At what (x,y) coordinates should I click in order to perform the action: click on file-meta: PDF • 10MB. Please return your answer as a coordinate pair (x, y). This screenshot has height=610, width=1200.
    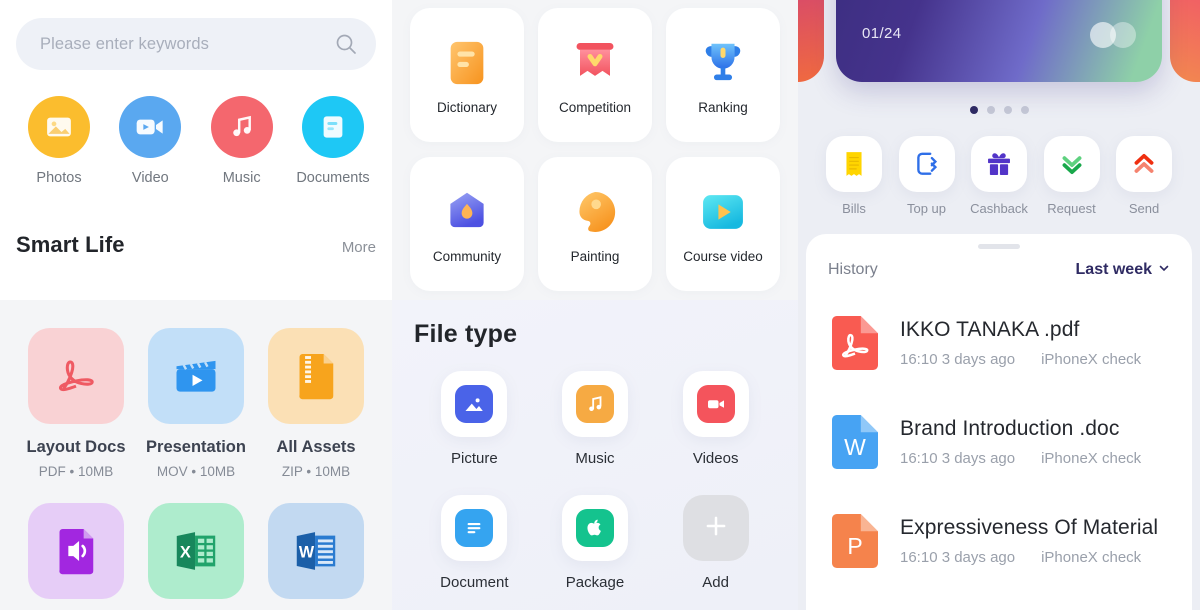
    Looking at the image, I should click on (76, 471).